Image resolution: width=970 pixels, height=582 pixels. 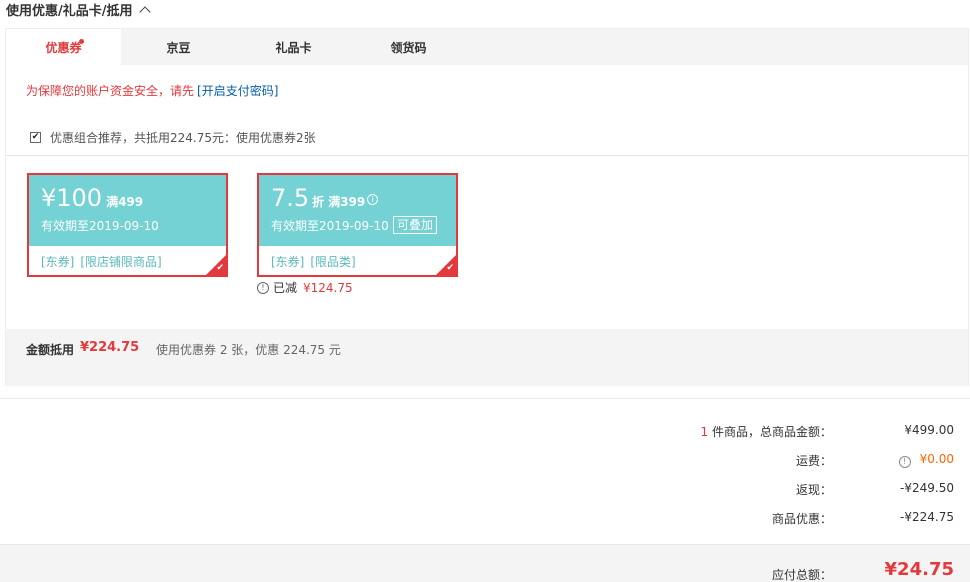 What do you see at coordinates (328, 287) in the screenshot?
I see `reduced-amount: ¥124.75` at bounding box center [328, 287].